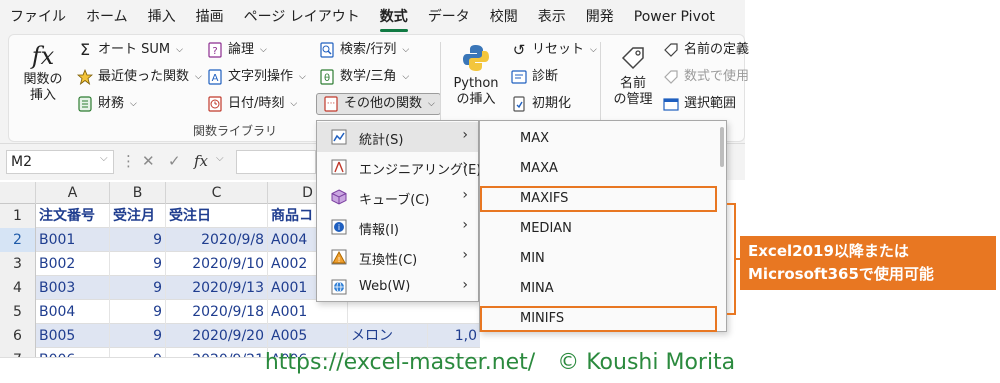  I want to click on more-functions-button: ··· その他の関数 ⌵, so click(378, 104).